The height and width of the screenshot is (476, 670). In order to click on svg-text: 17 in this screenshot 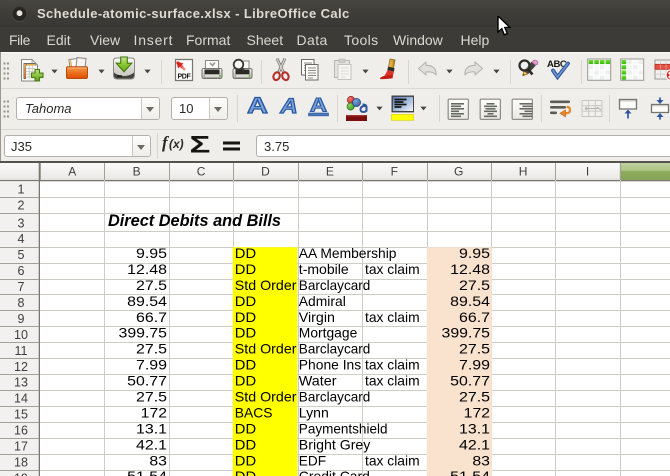, I will do `click(21, 447)`.